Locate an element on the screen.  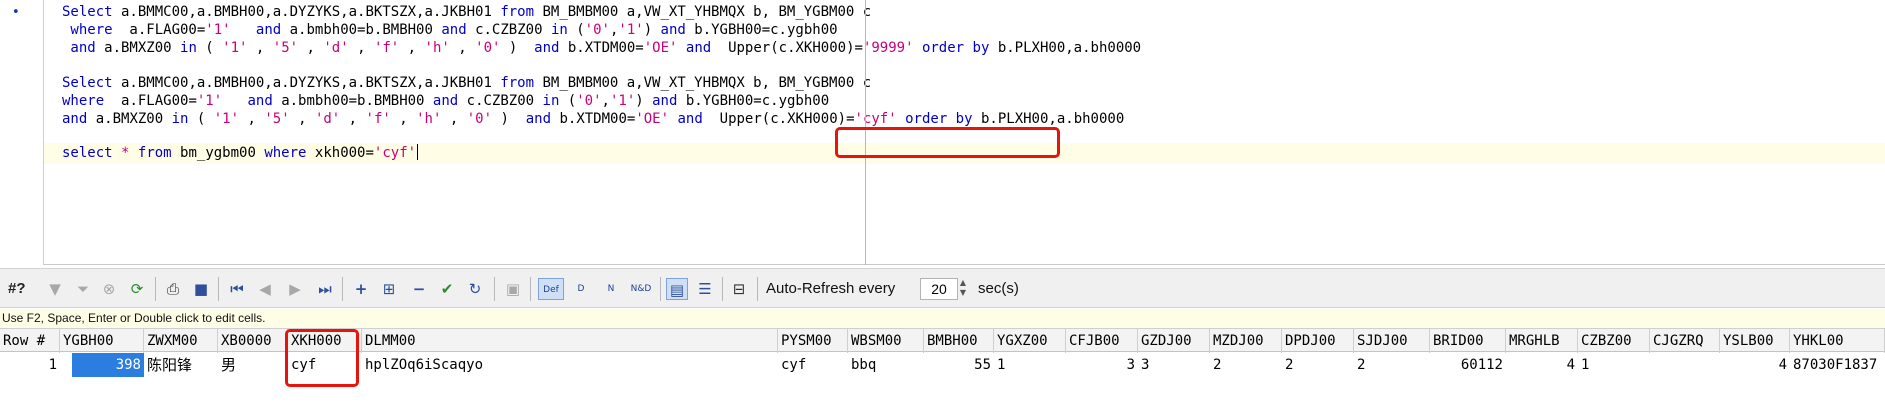
column-header: CZBZ00 is located at coordinates (1614, 341).